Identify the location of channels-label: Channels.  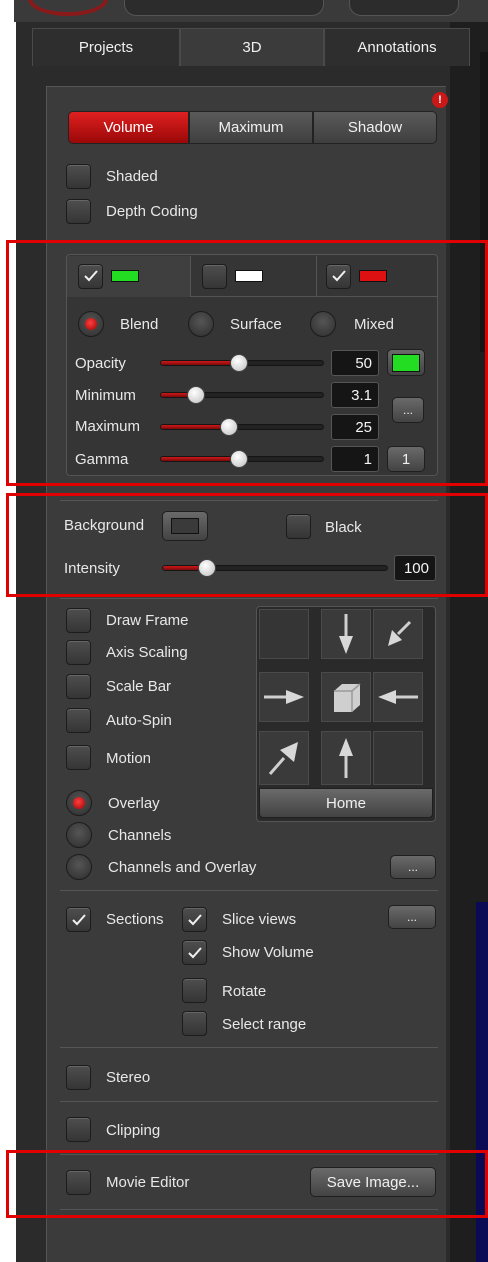
(140, 835).